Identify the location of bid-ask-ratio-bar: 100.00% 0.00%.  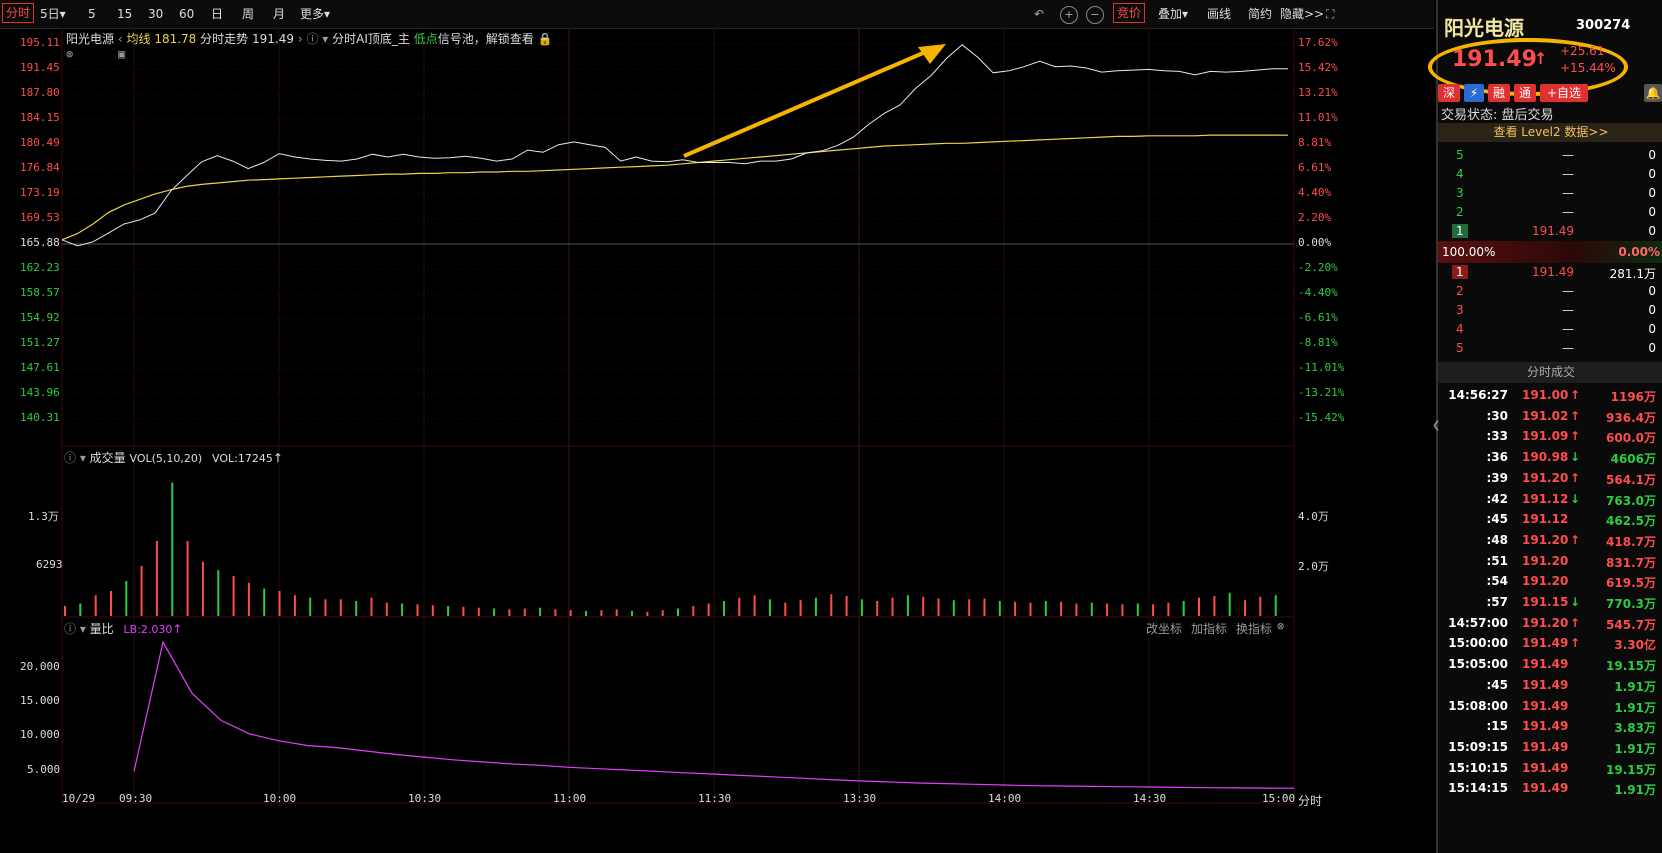
(1550, 252).